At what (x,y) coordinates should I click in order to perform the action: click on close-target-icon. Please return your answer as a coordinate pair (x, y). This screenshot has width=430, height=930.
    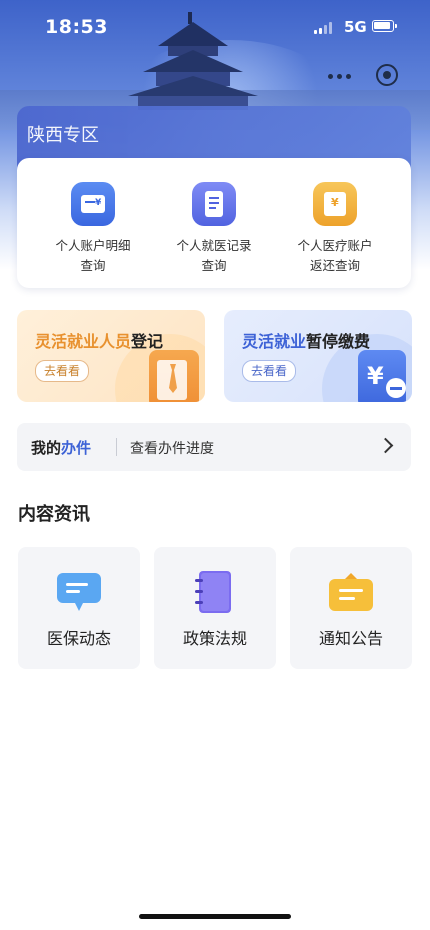
    Looking at the image, I should click on (387, 75).